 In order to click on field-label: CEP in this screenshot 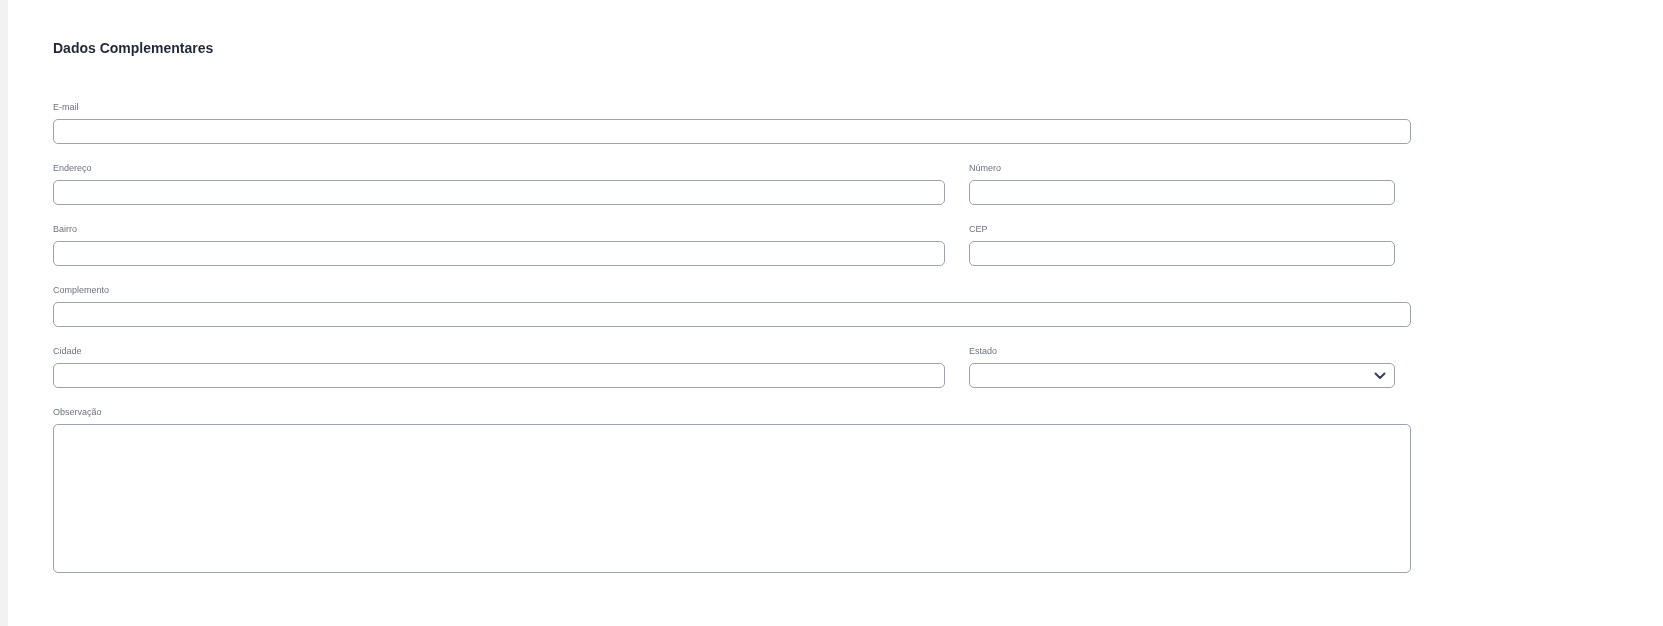, I will do `click(979, 229)`.